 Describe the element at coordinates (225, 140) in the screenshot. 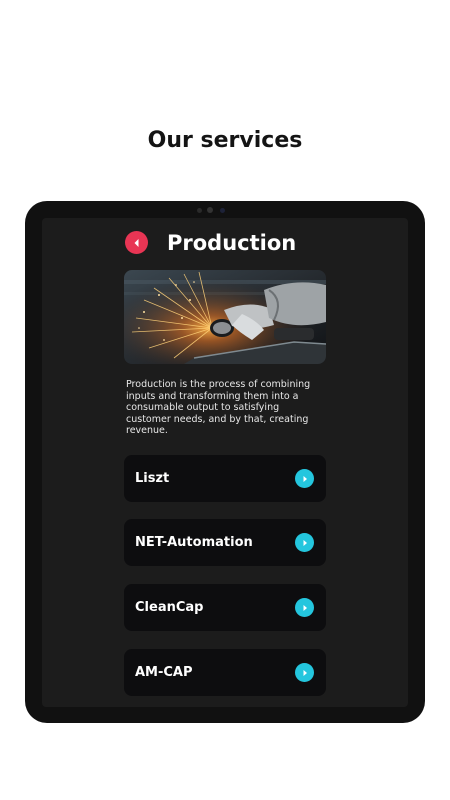

I see `page-heading: Our services` at that location.